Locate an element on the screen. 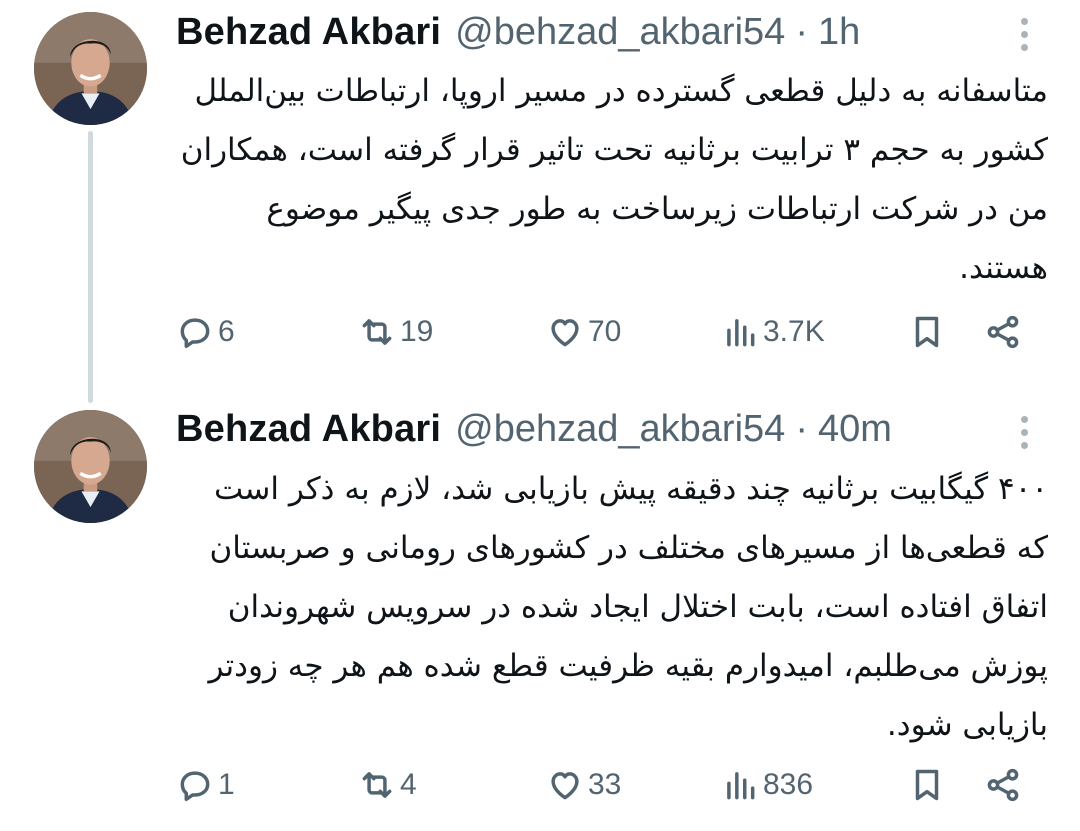 Image resolution: width=1080 pixels, height=831 pixels. views-button: 3.7K is located at coordinates (773, 332).